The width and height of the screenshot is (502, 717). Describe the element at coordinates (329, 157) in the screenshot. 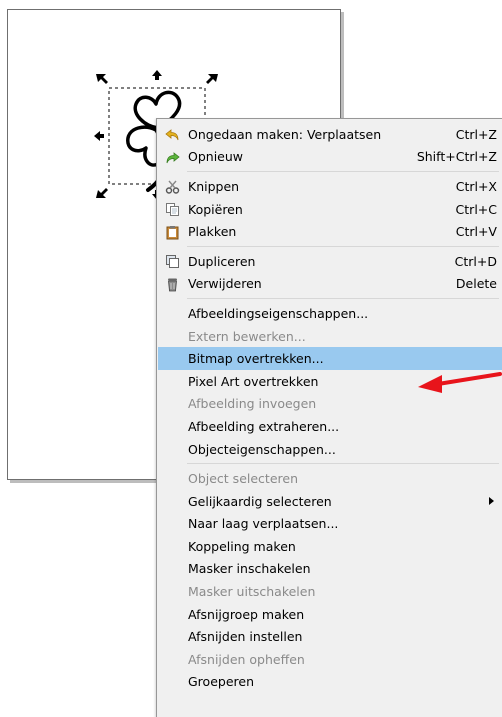

I see `menu-item-redo: Opnieuw Shift+Ctrl+Z` at that location.